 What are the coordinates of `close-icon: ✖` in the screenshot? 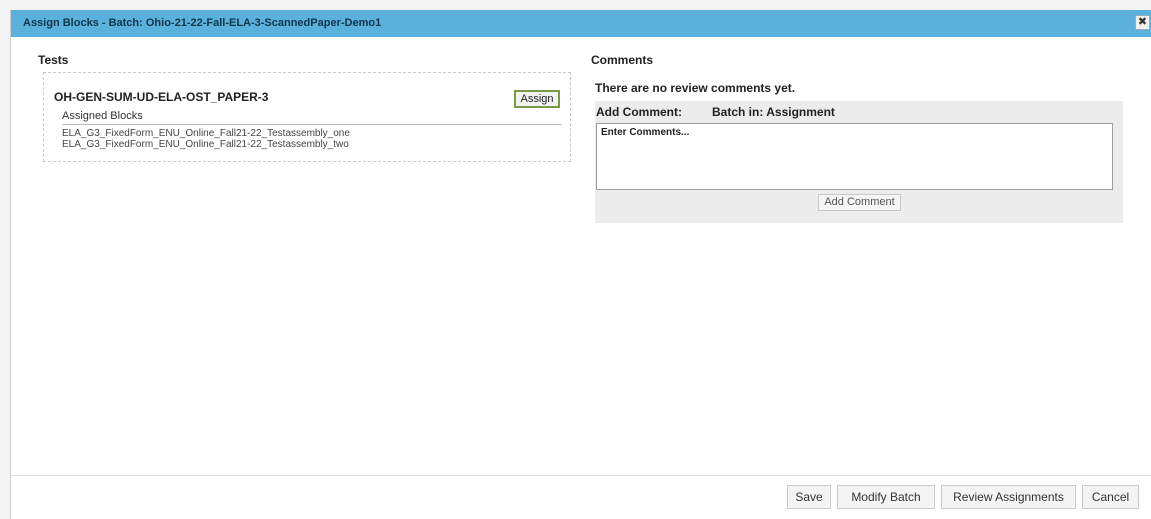 It's located at (1142, 22).